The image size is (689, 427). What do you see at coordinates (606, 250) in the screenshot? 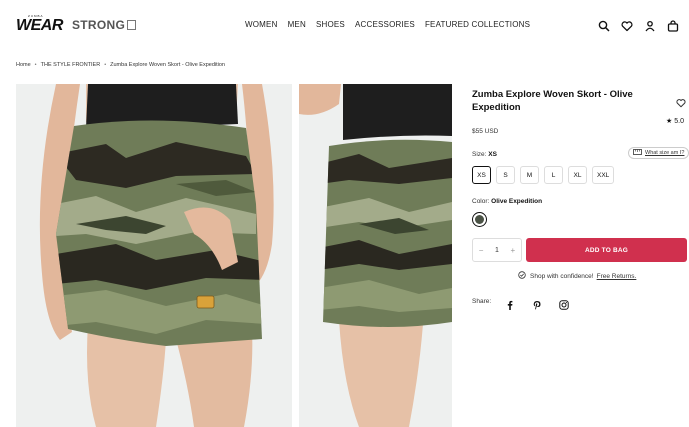
I see `add-to-bag-button: ADD TO BAG` at bounding box center [606, 250].